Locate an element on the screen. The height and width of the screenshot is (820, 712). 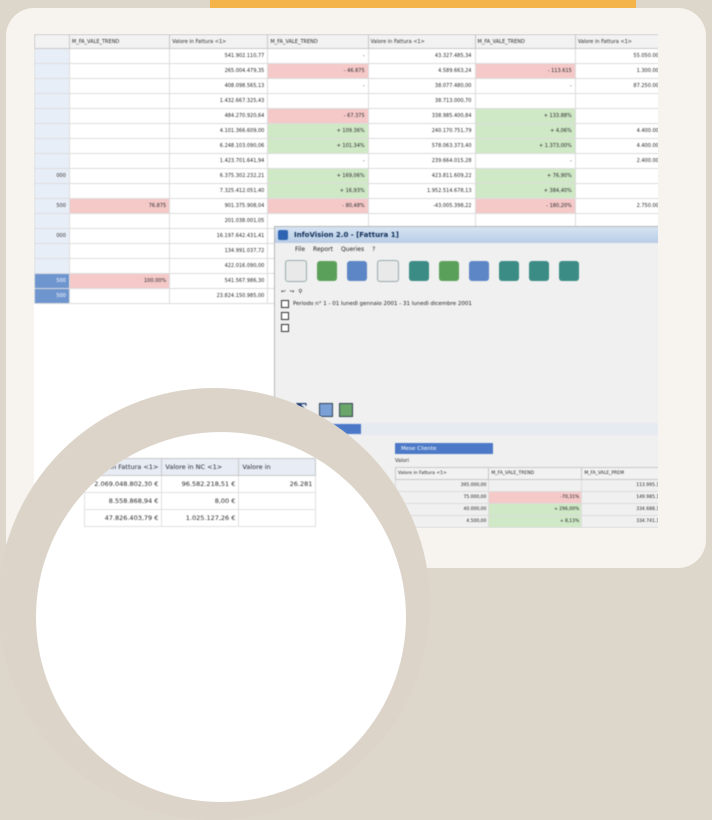
column-header: M_FA_VALE_PREM is located at coordinates (619, 473).